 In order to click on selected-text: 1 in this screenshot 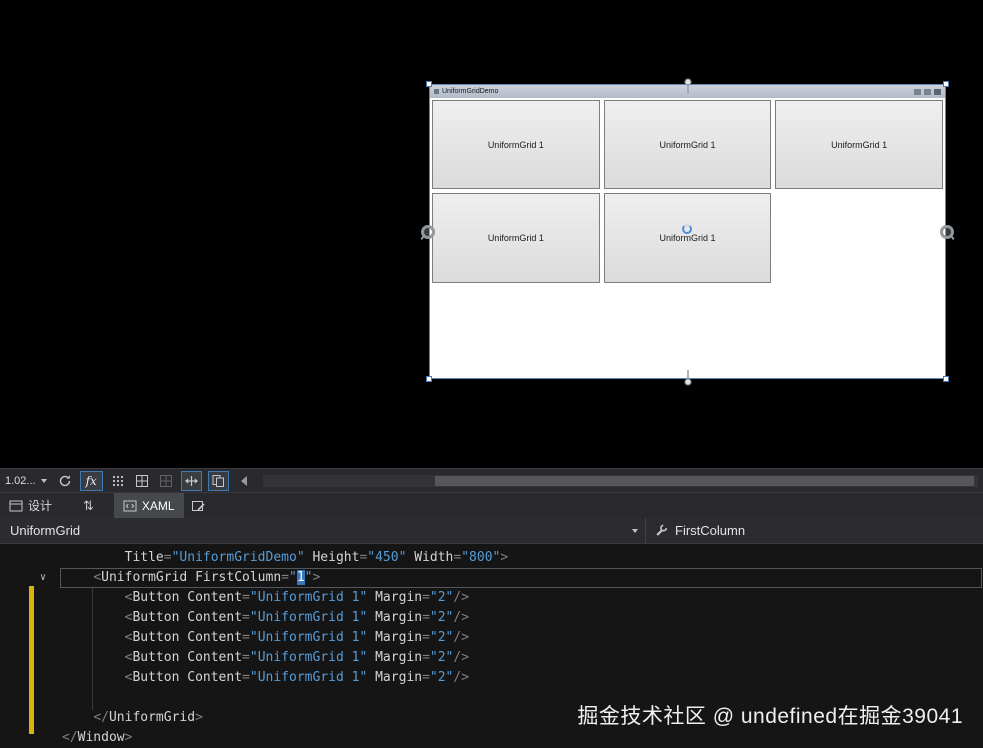, I will do `click(300, 577)`.